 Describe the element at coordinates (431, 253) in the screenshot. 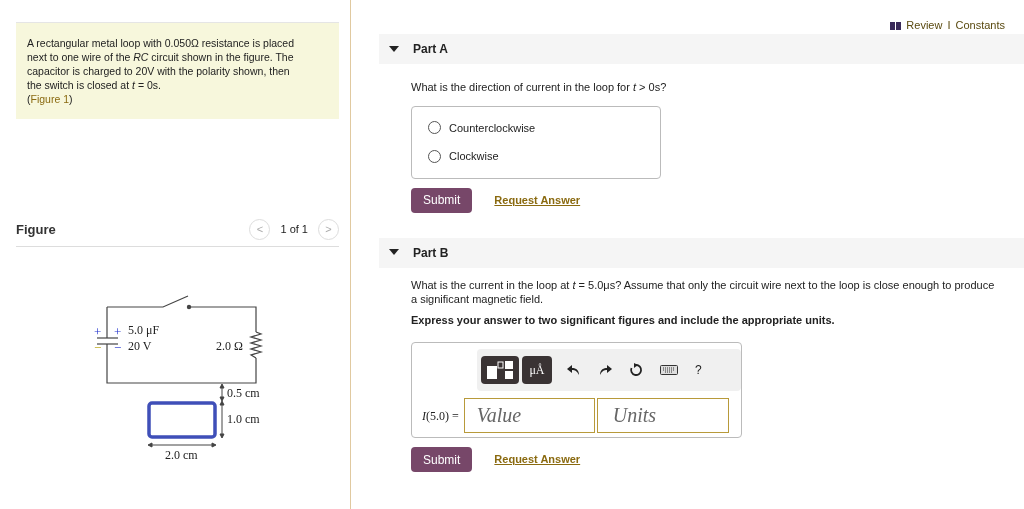

I see `part-title: Part B` at that location.